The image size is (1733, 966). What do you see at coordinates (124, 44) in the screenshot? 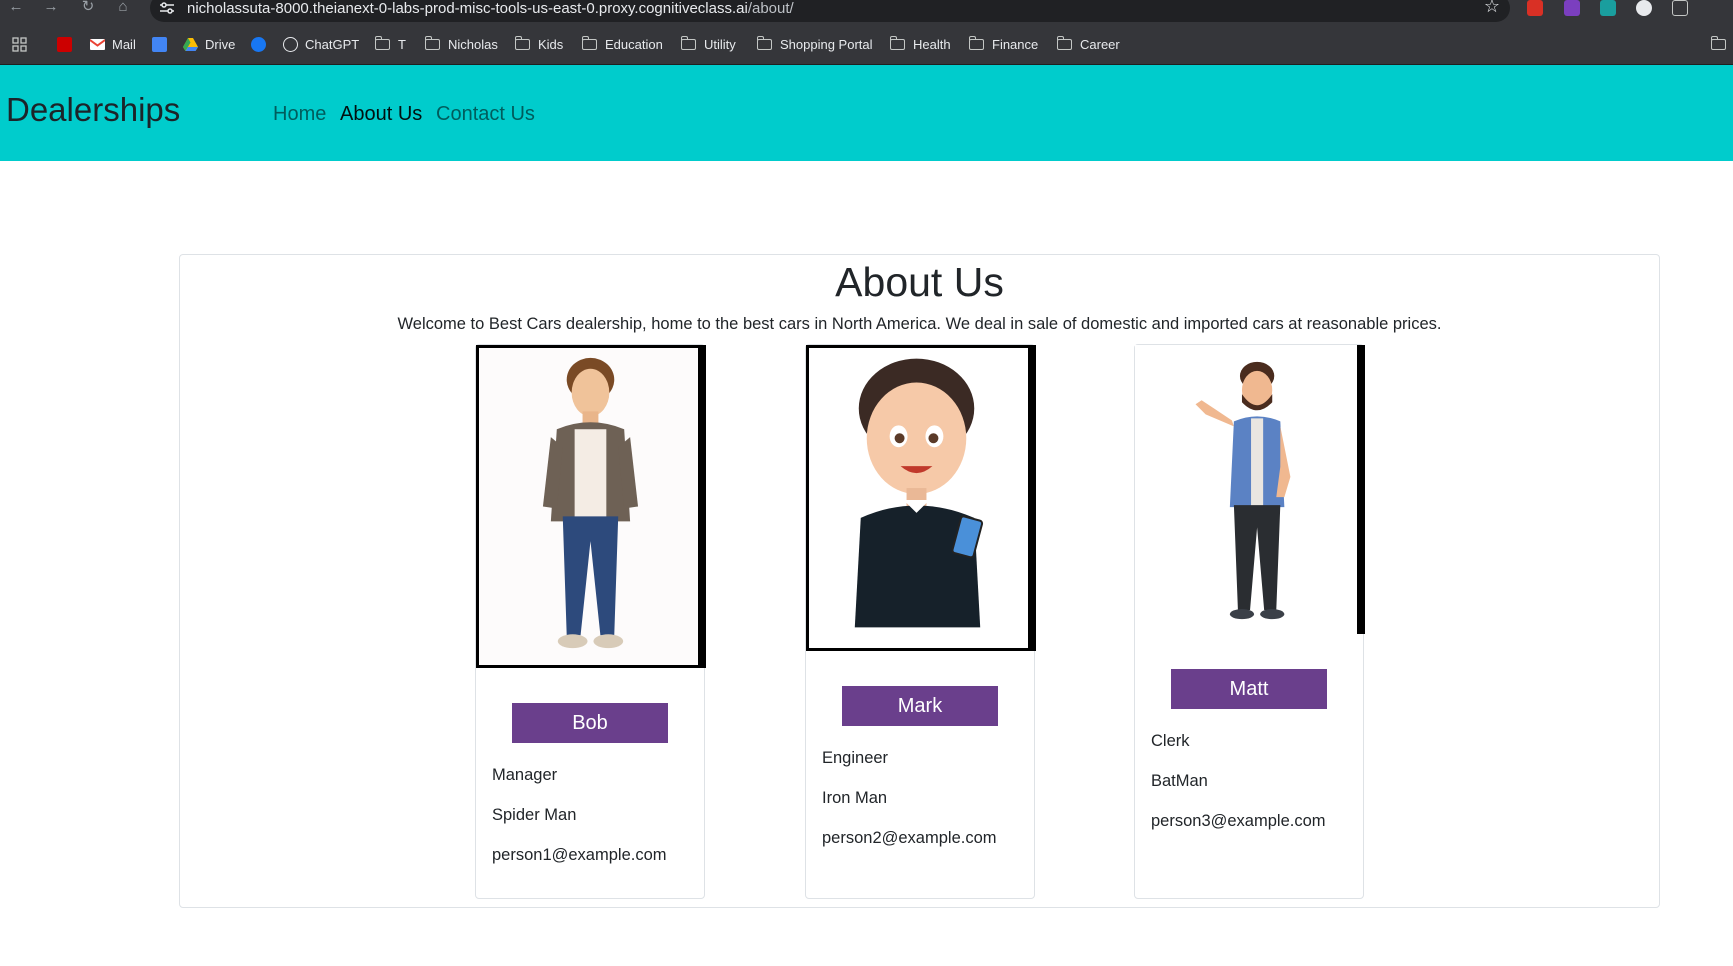
I see `bookmark-label: Mail` at bounding box center [124, 44].